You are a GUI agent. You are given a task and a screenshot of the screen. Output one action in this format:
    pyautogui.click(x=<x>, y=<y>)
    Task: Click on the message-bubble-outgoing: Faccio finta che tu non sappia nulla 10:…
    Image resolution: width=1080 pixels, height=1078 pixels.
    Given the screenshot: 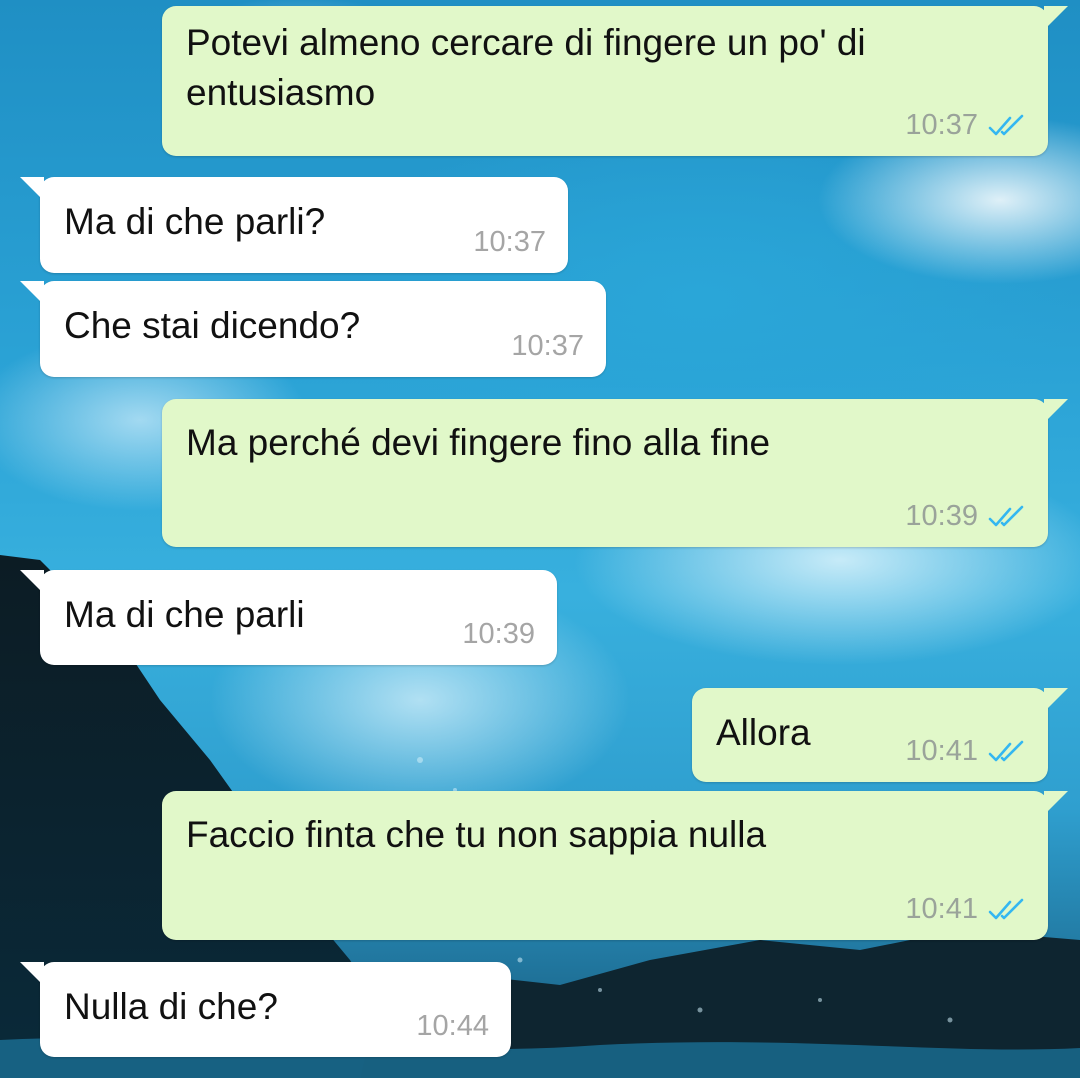 What is the action you would take?
    pyautogui.click(x=615, y=865)
    